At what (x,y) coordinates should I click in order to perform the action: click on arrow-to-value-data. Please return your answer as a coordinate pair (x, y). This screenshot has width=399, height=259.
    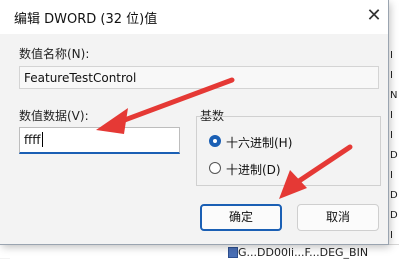
    Looking at the image, I should click on (165, 105).